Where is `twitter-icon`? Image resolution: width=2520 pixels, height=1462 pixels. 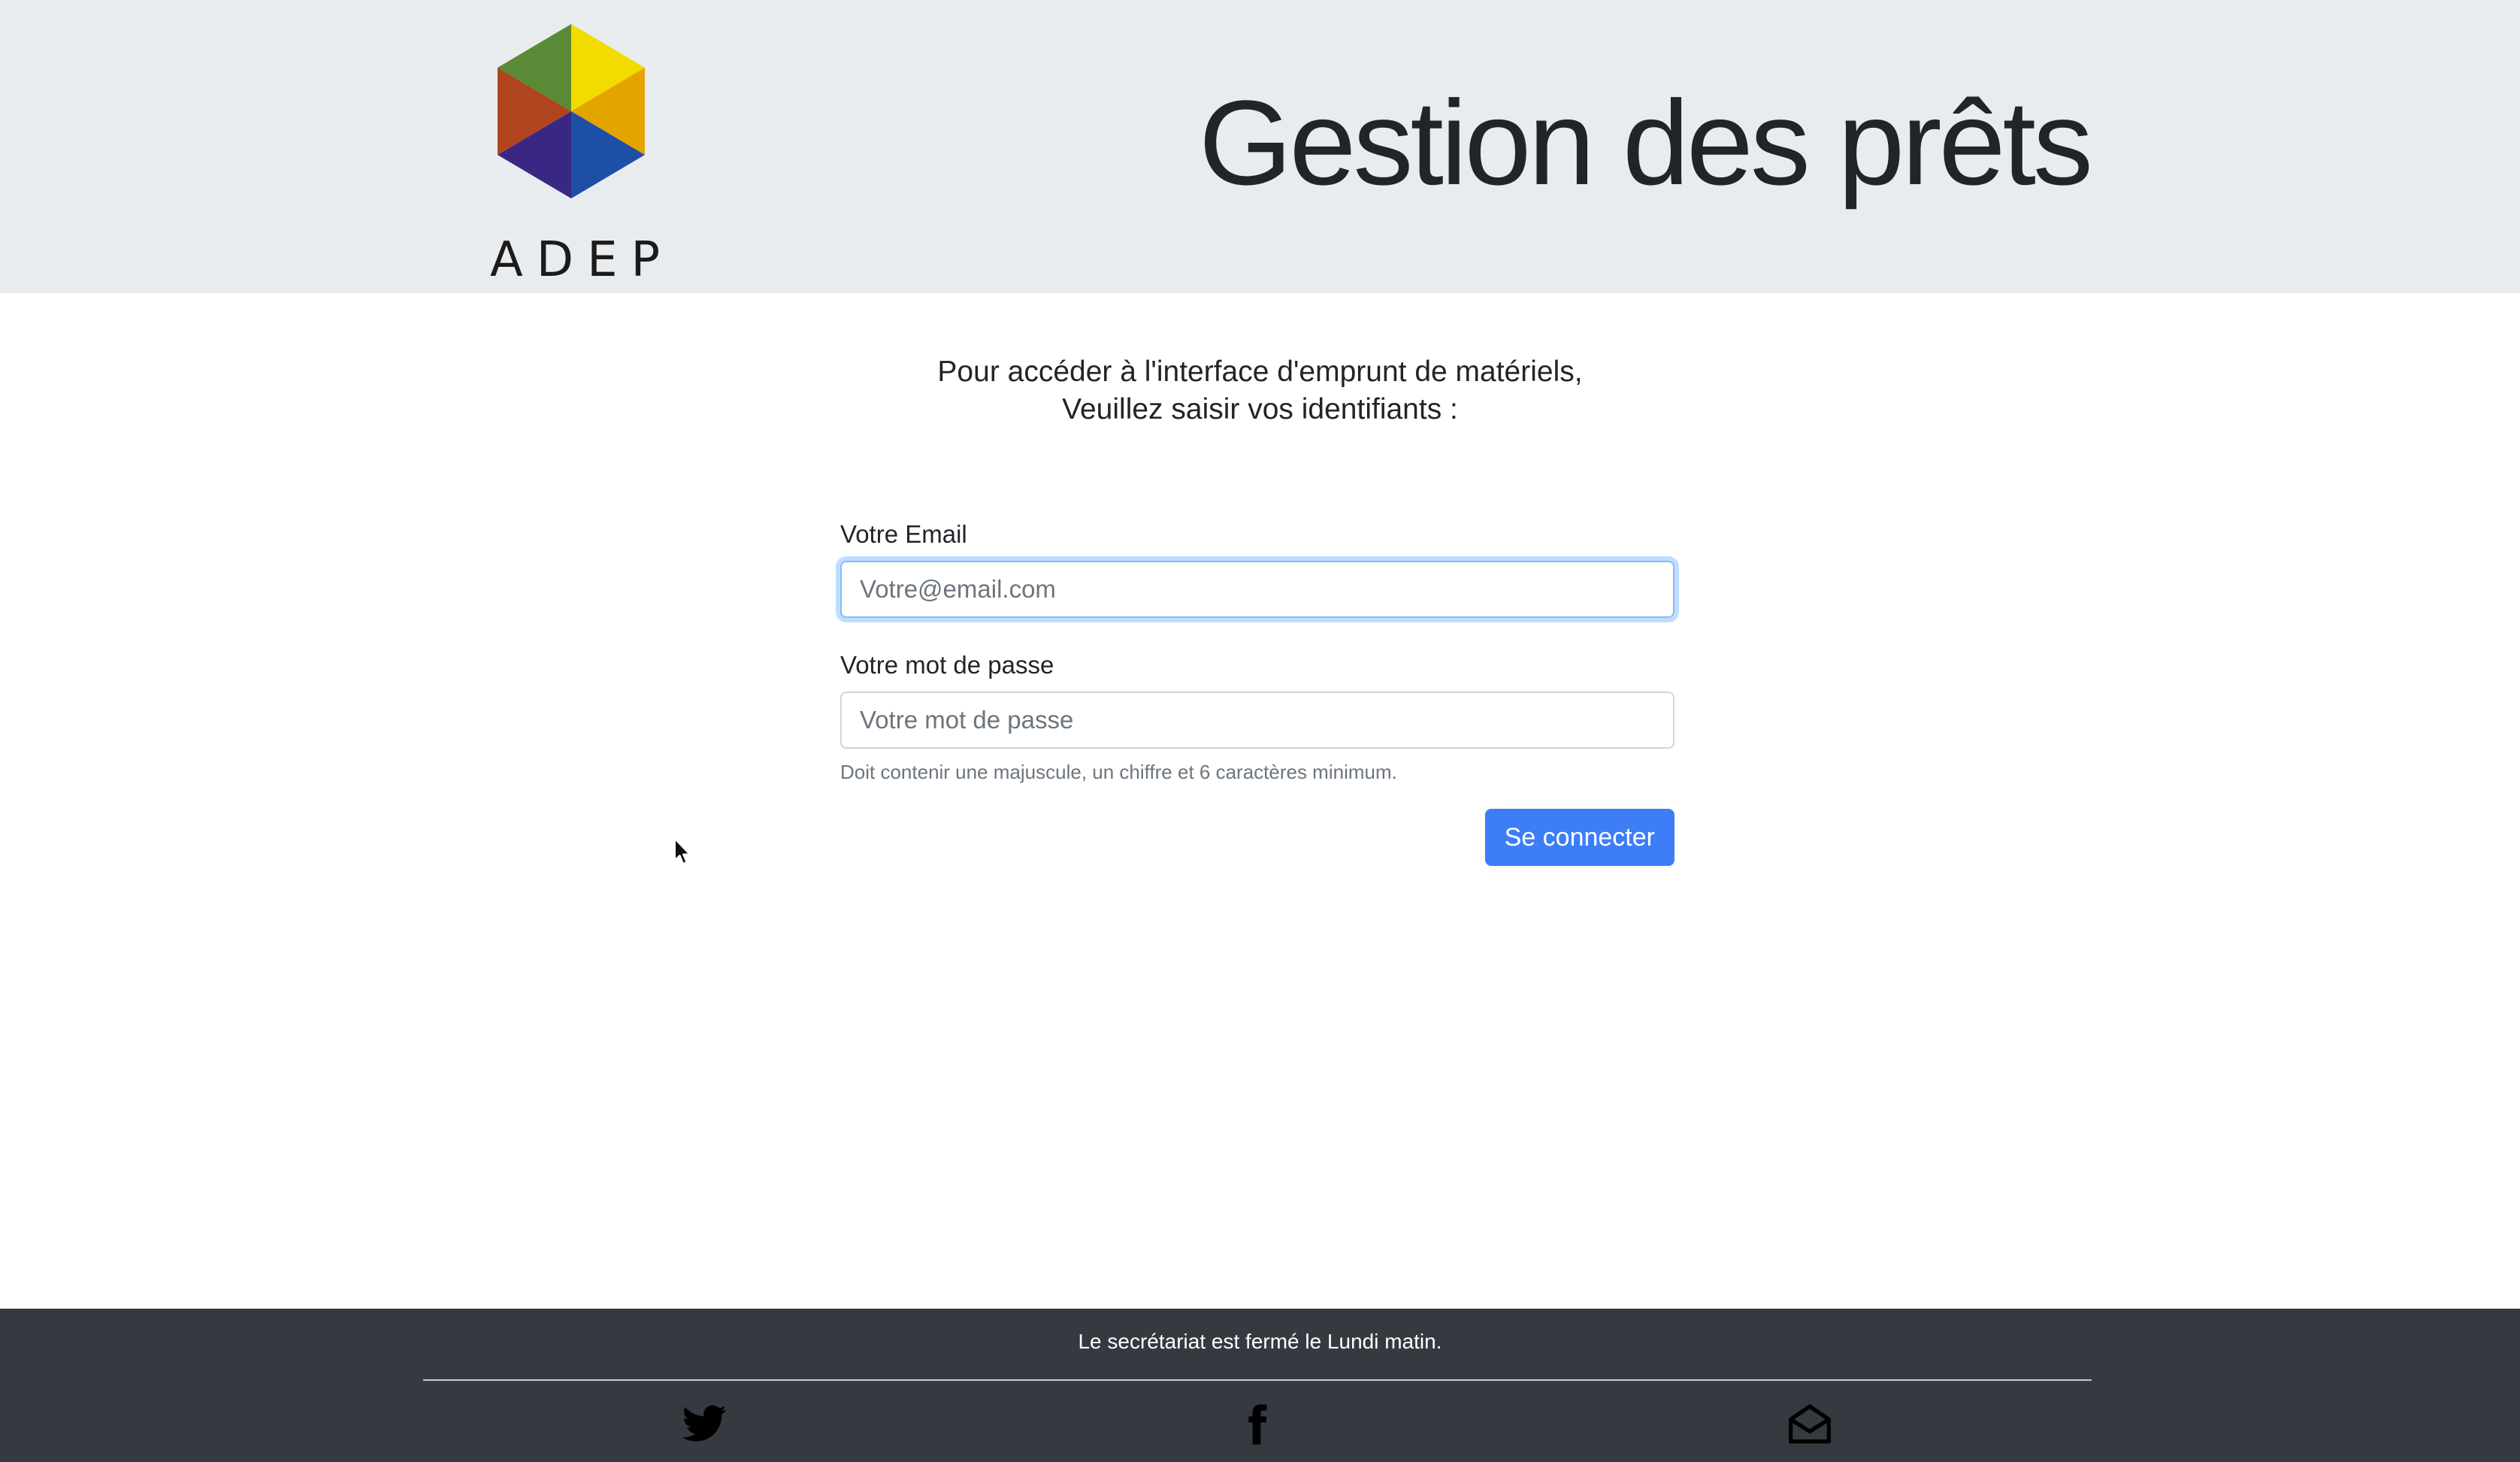 twitter-icon is located at coordinates (704, 1424).